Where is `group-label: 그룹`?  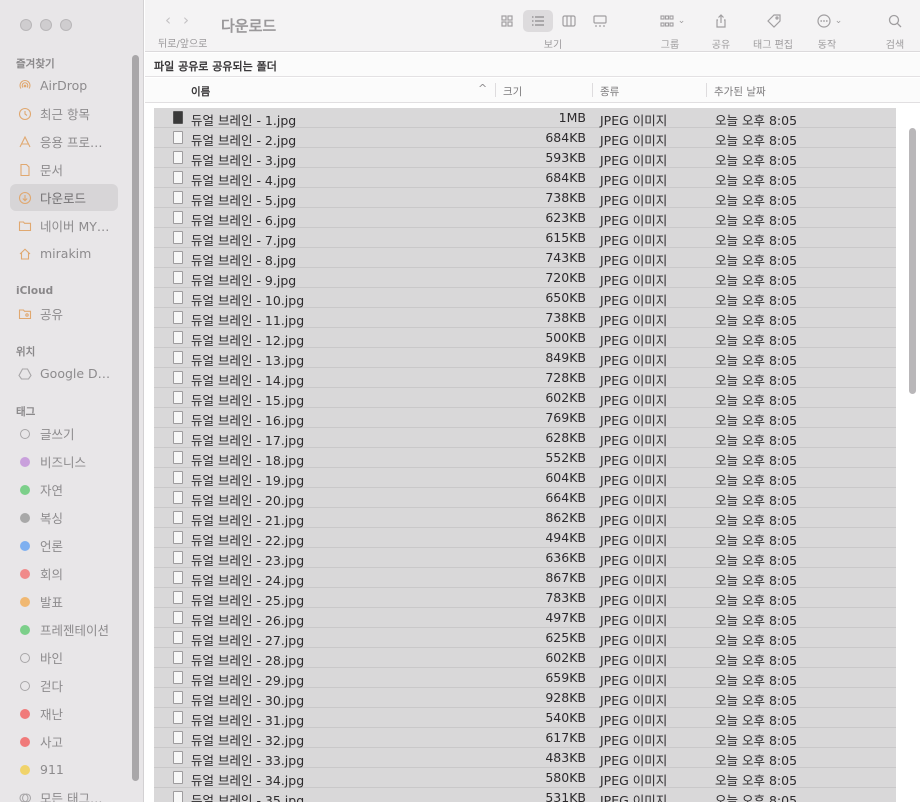
group-label: 그룹 is located at coordinates (670, 45).